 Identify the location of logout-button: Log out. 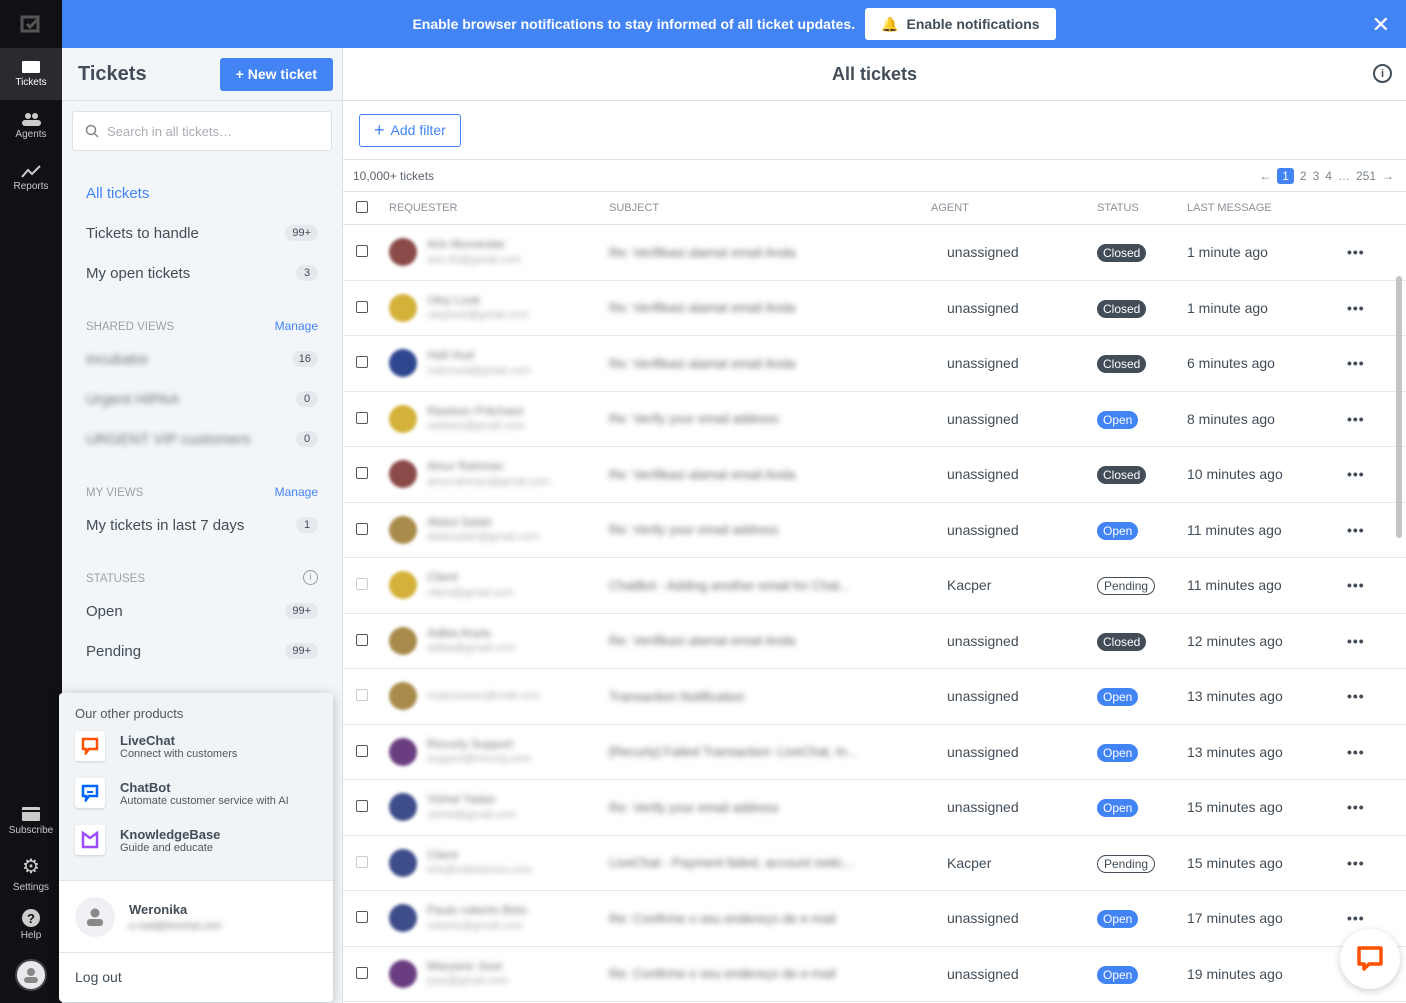
(196, 977).